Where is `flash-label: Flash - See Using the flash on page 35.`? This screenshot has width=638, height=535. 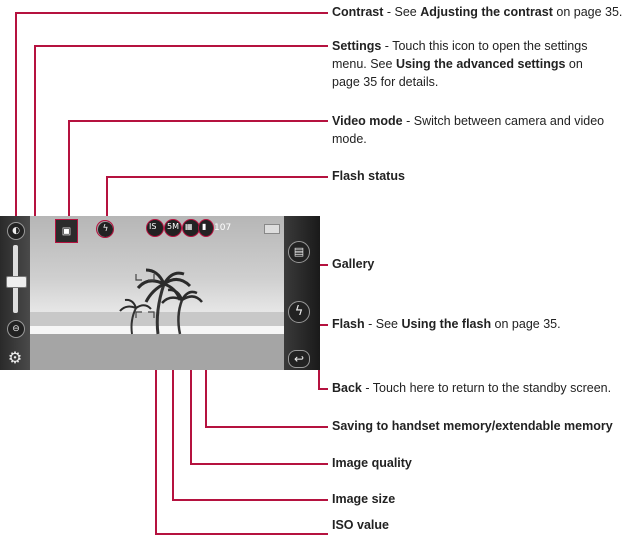 flash-label: Flash - See Using the flash on page 35. is located at coordinates (446, 324).